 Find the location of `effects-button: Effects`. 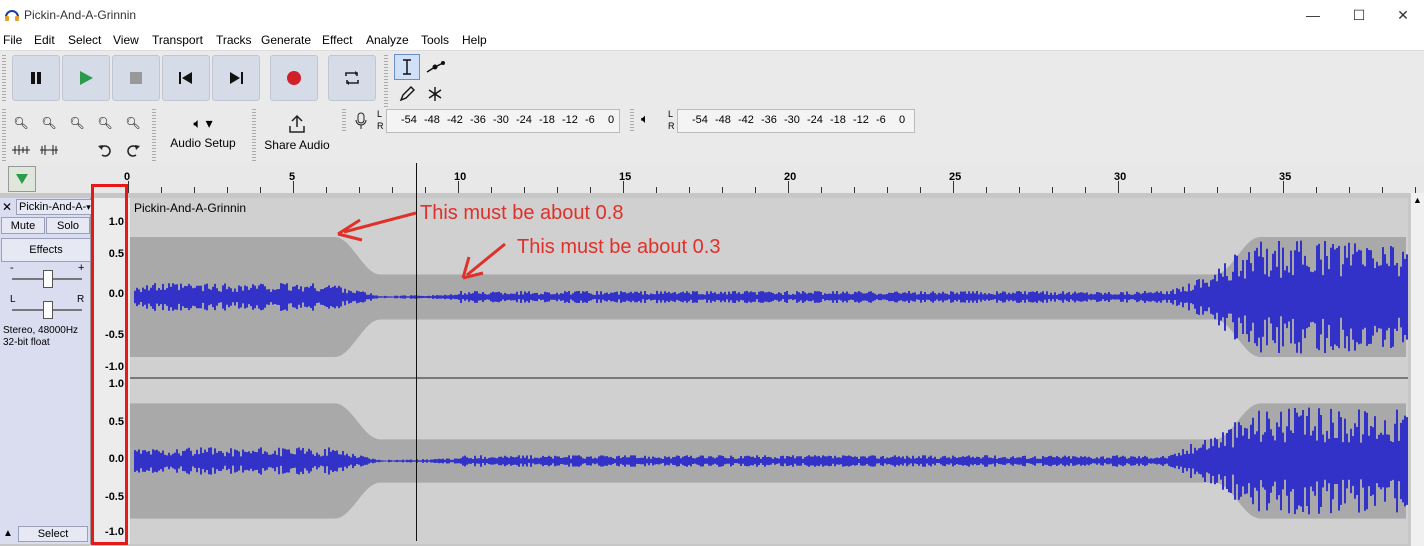

effects-button: Effects is located at coordinates (46, 250).